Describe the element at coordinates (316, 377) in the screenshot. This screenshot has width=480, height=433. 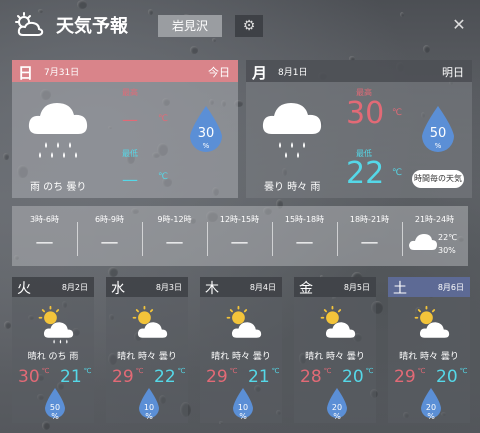
I see `high-temp: 28 ℃` at that location.